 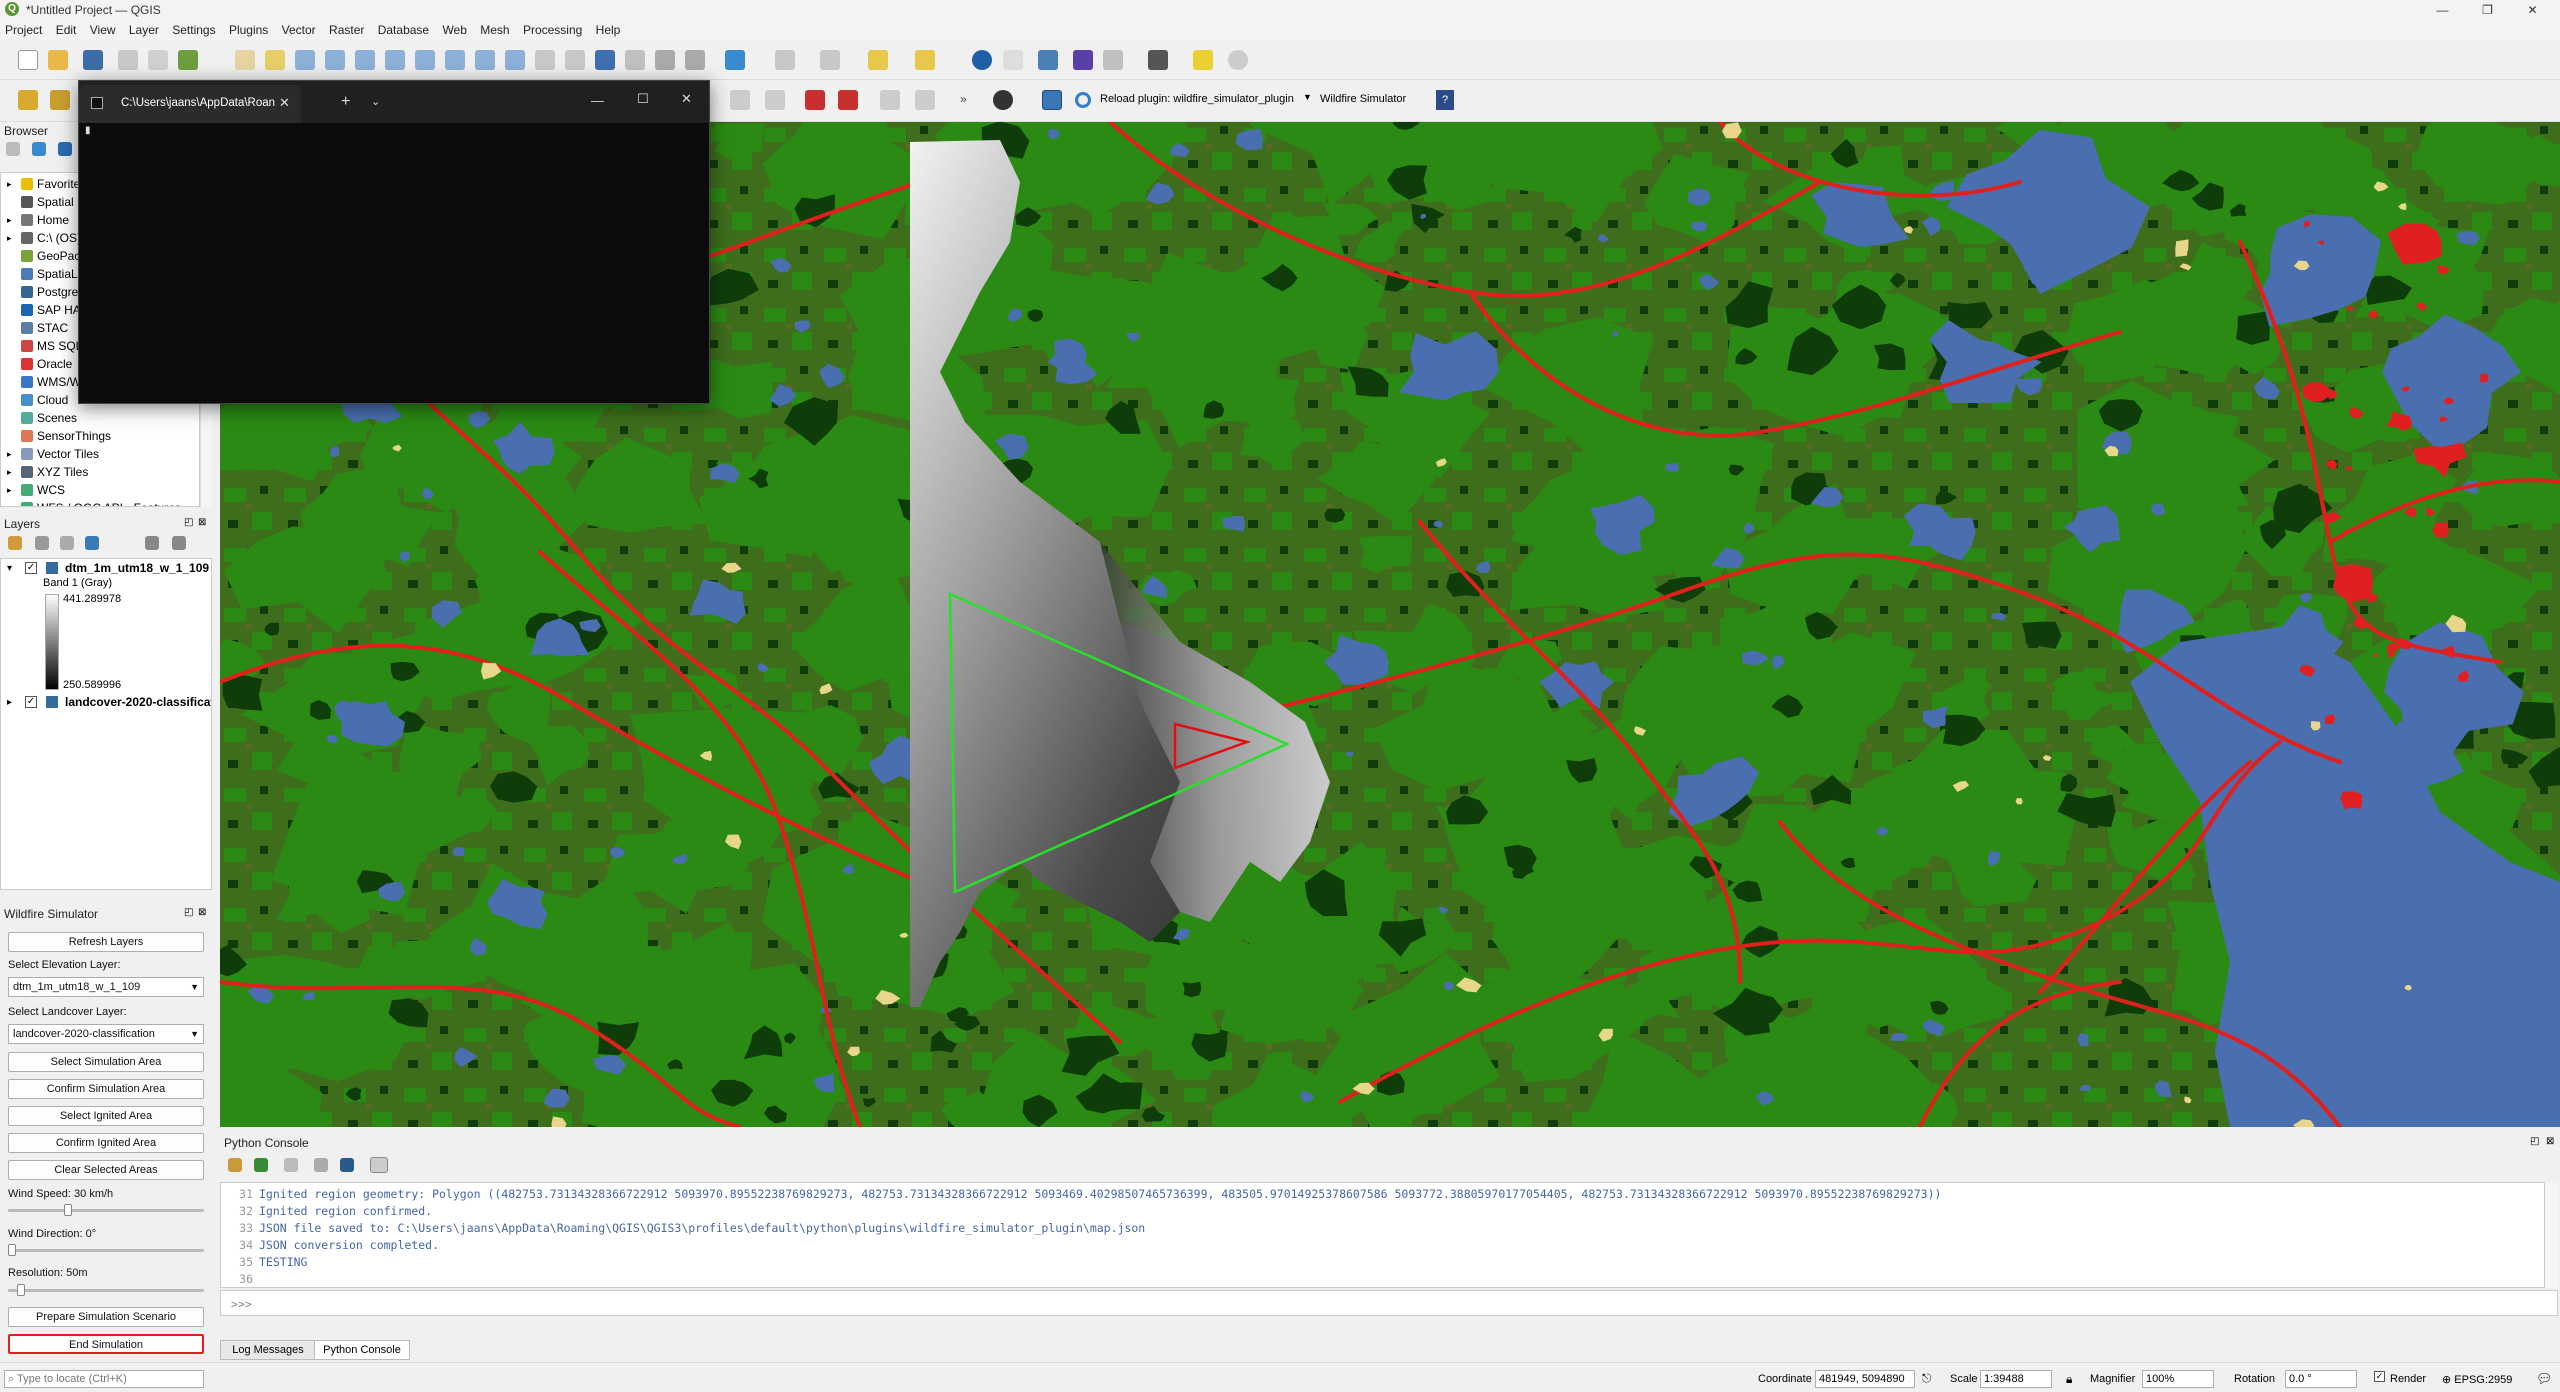 What do you see at coordinates (608, 28) in the screenshot?
I see `menu-help: Help` at bounding box center [608, 28].